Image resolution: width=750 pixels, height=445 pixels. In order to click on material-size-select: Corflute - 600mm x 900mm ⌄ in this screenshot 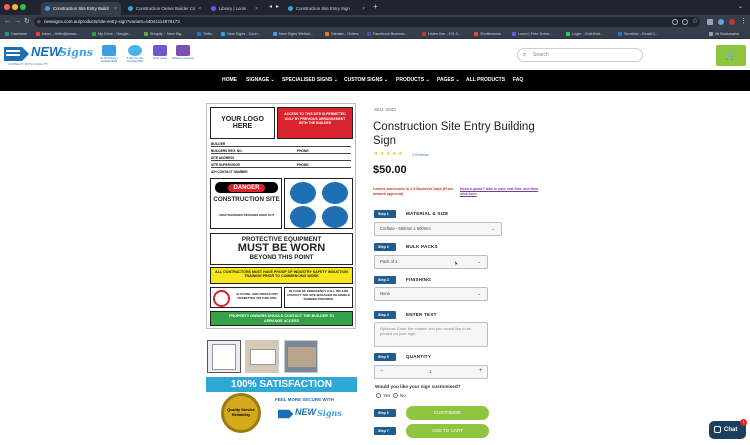, I will do `click(438, 229)`.